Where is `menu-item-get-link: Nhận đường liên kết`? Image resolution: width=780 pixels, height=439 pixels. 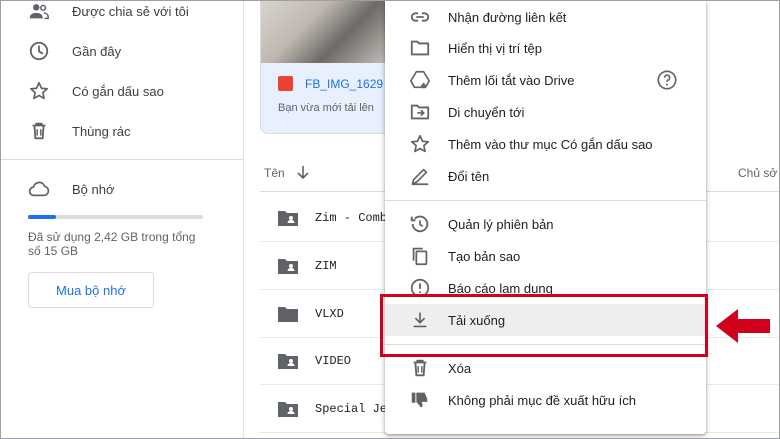 menu-item-get-link: Nhận đường liên kết is located at coordinates (545, 17).